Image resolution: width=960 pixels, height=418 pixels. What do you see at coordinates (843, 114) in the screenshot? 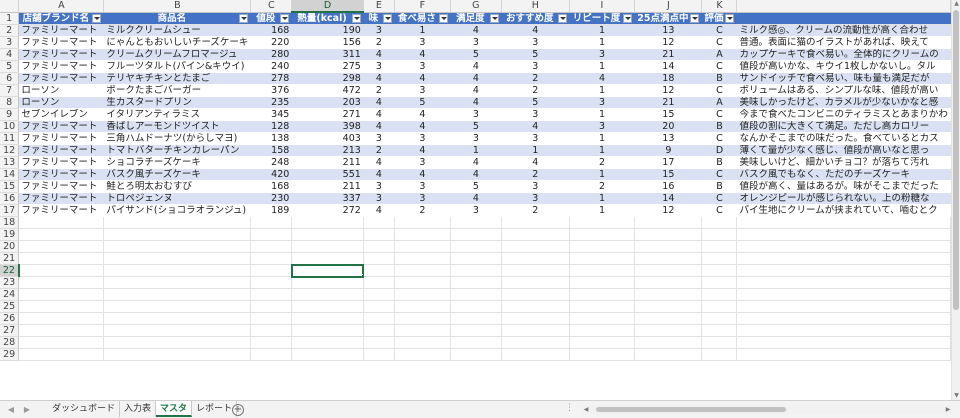
I see `table-cell: 今まで食べたコンビニのティラミスとあまりかわ` at bounding box center [843, 114].